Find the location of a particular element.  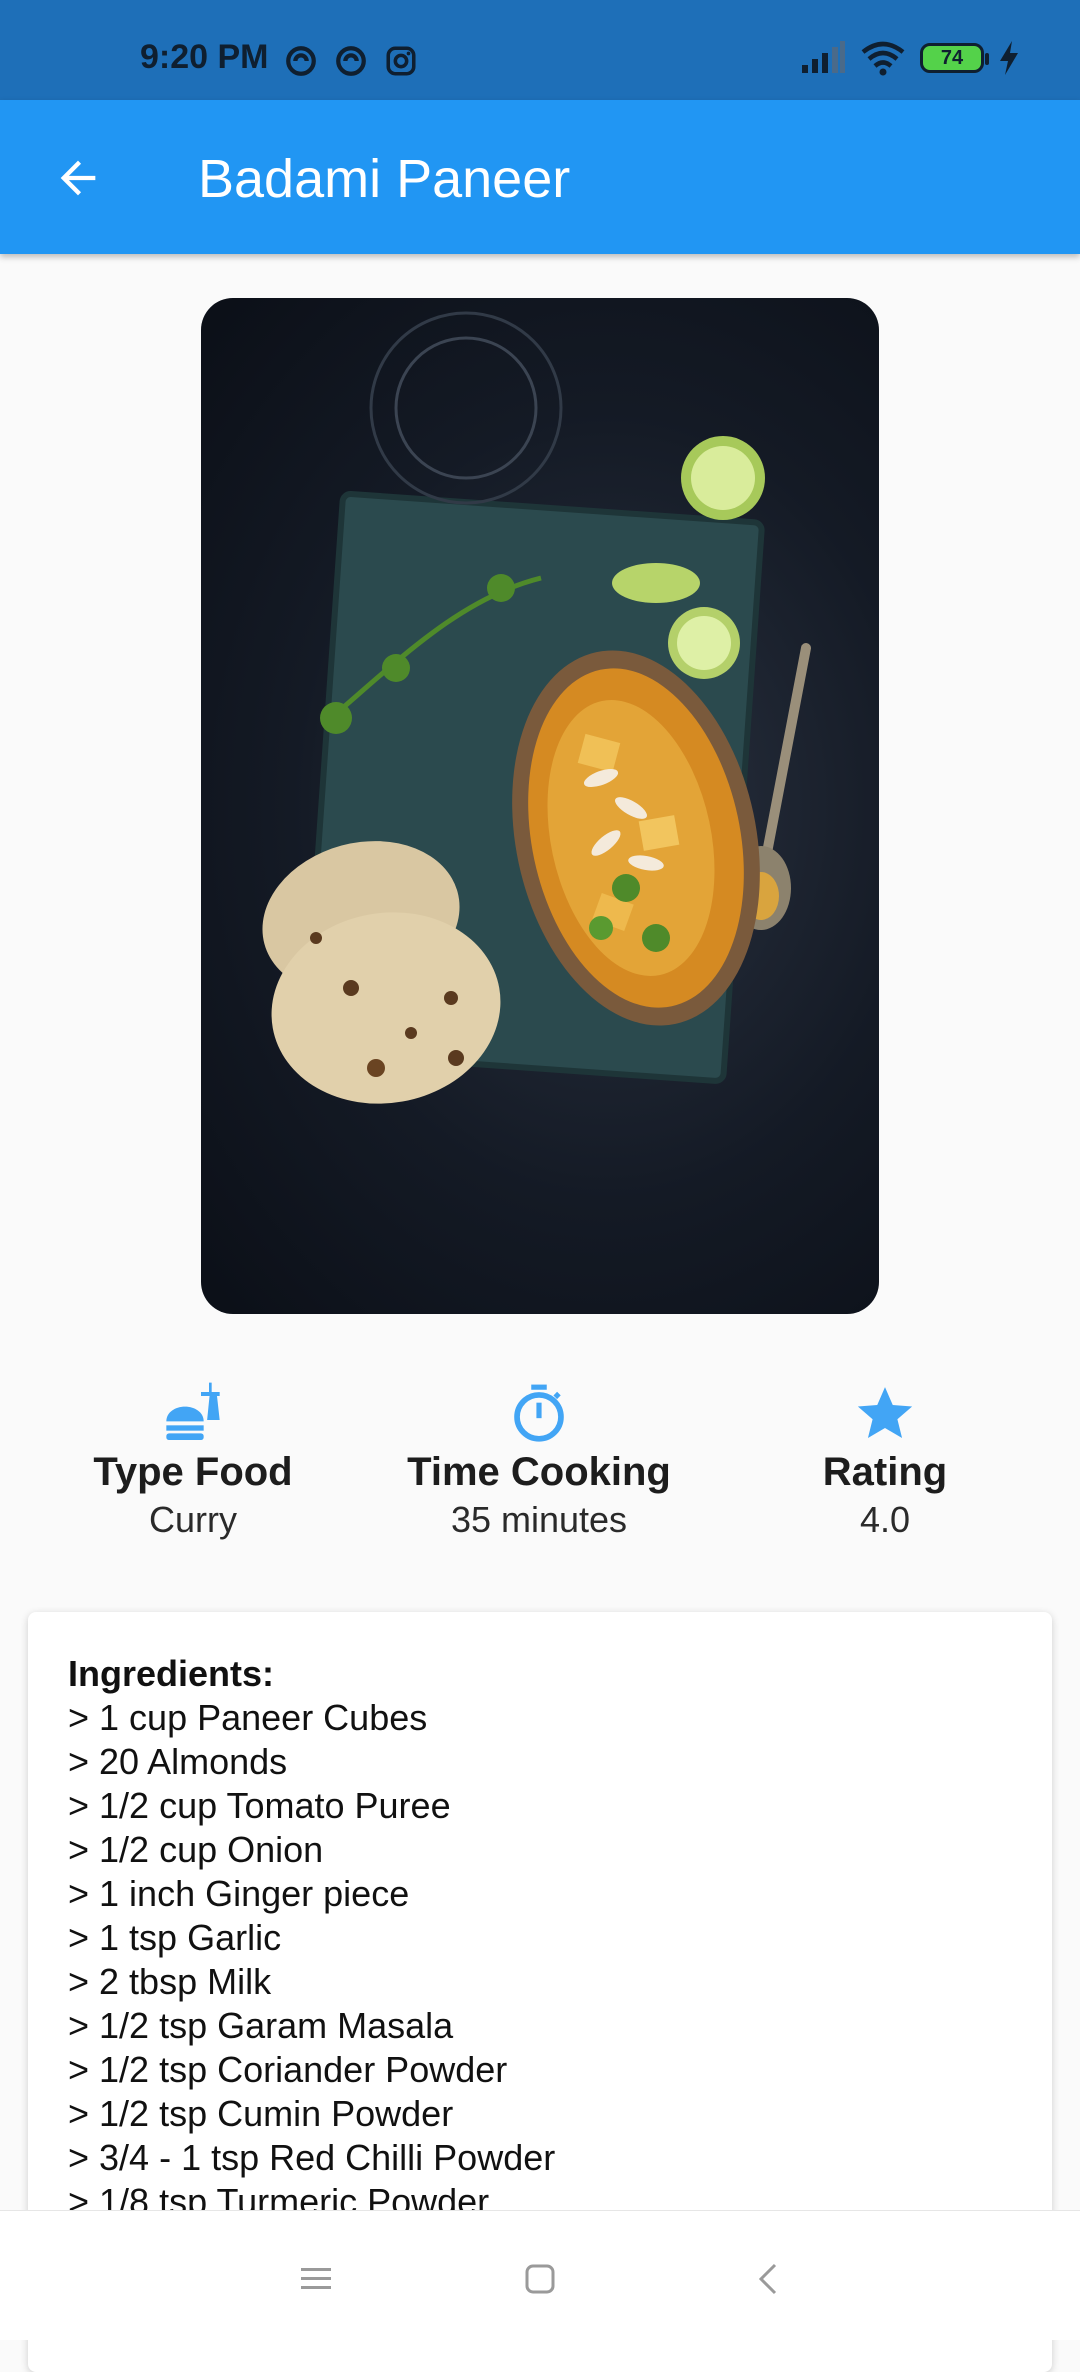

chevron-left-icon is located at coordinates (767, 2279).